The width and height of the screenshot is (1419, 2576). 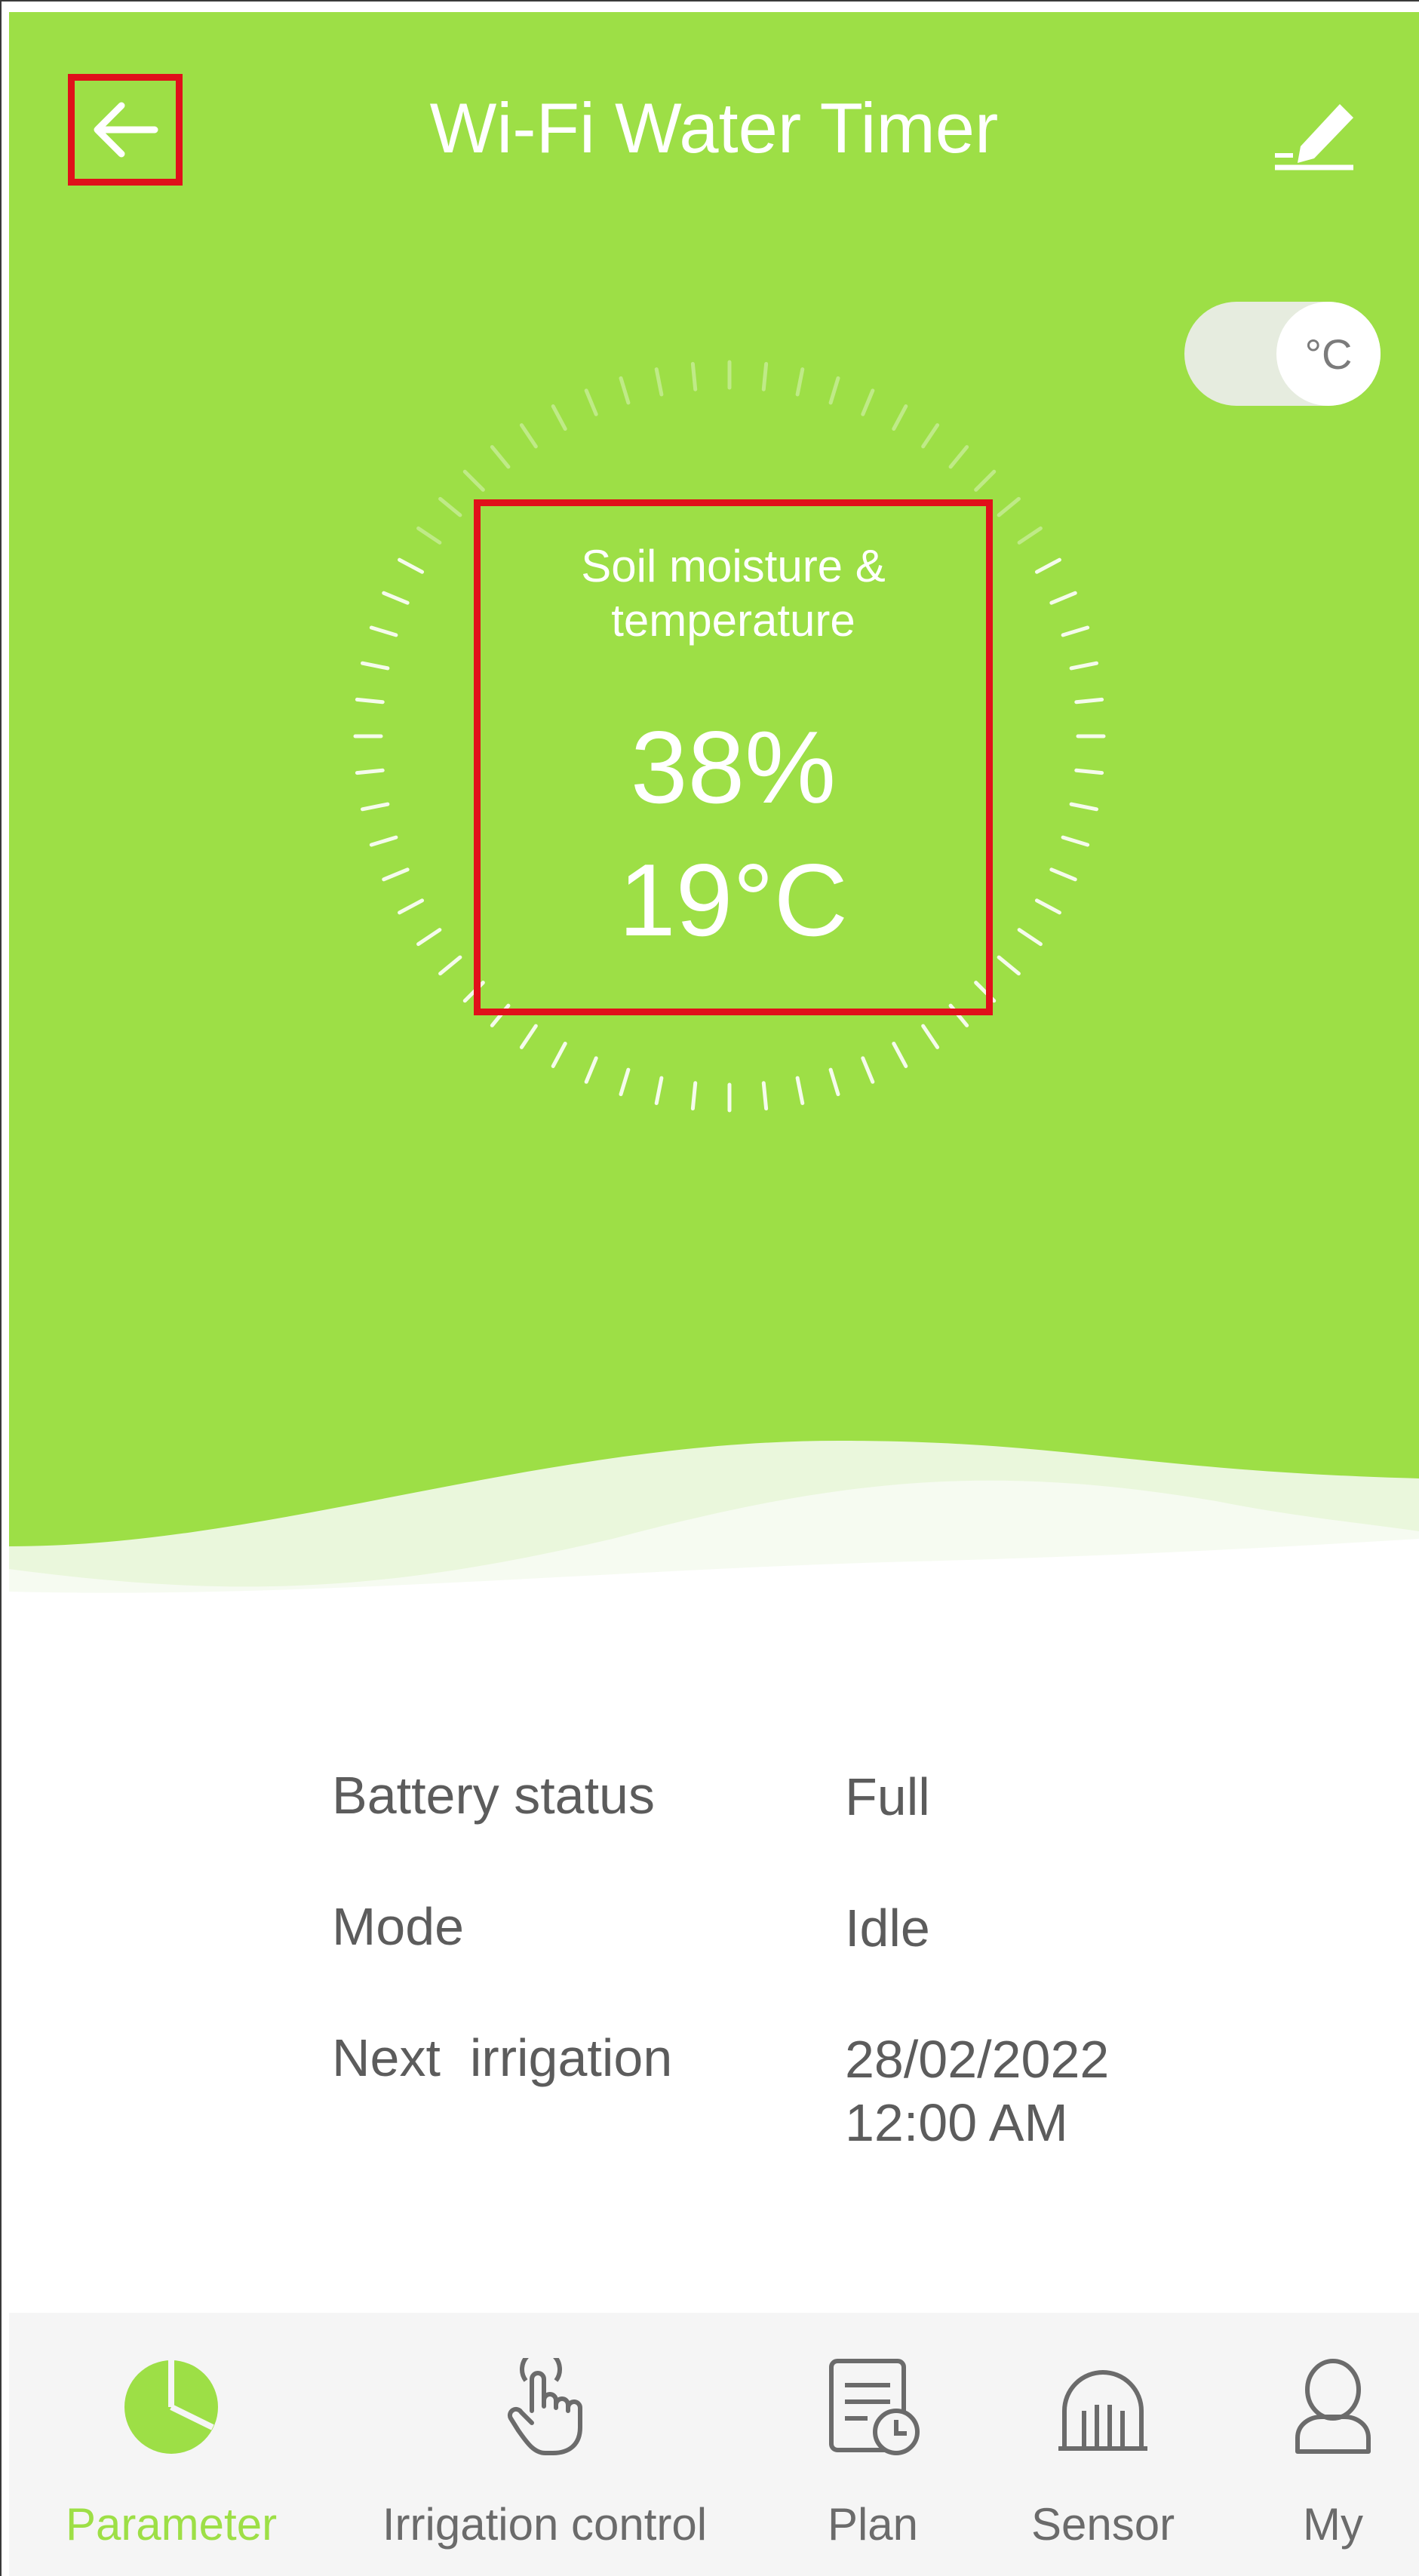 I want to click on temperature-value: 19°C, so click(x=733, y=900).